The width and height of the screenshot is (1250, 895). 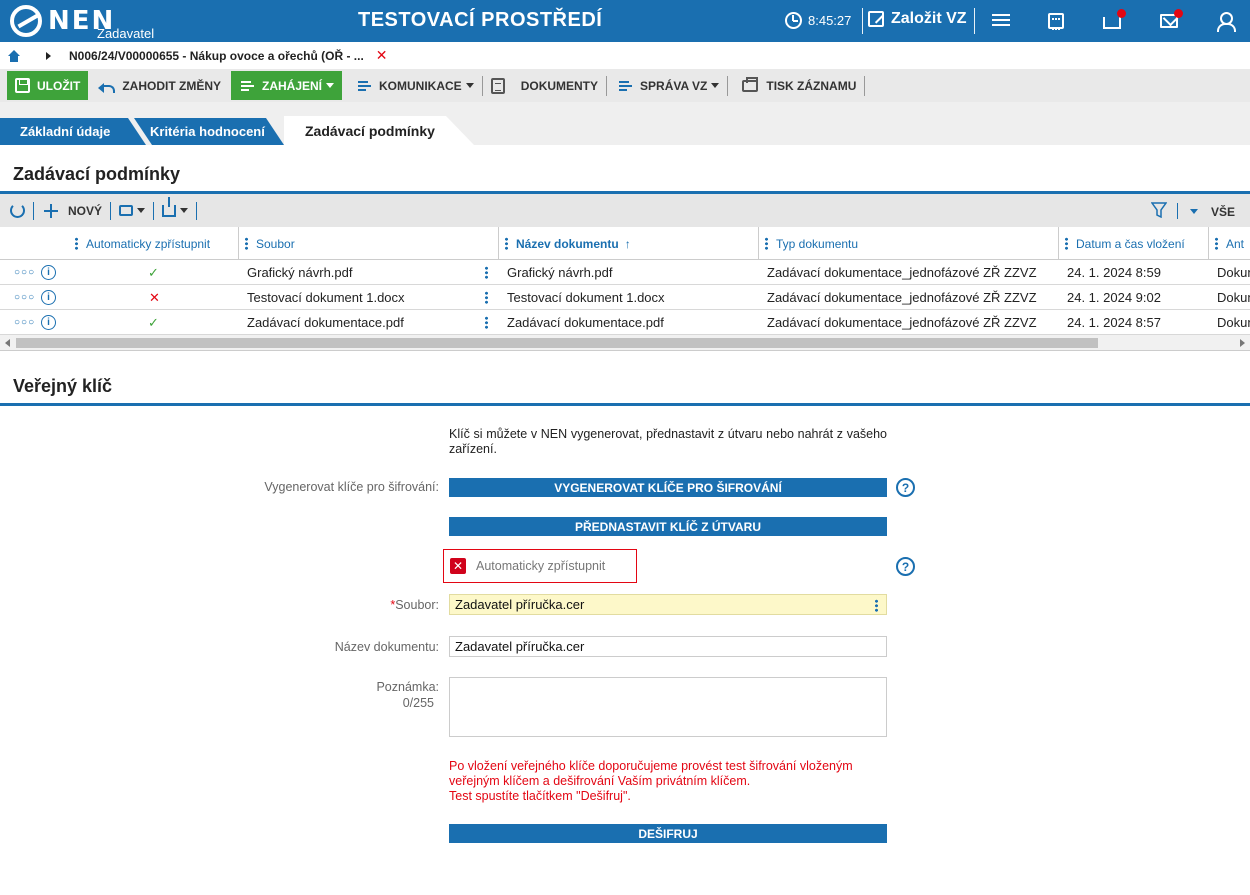 I want to click on document-name-input: Zadavatel příručka.cer, so click(x=668, y=646).